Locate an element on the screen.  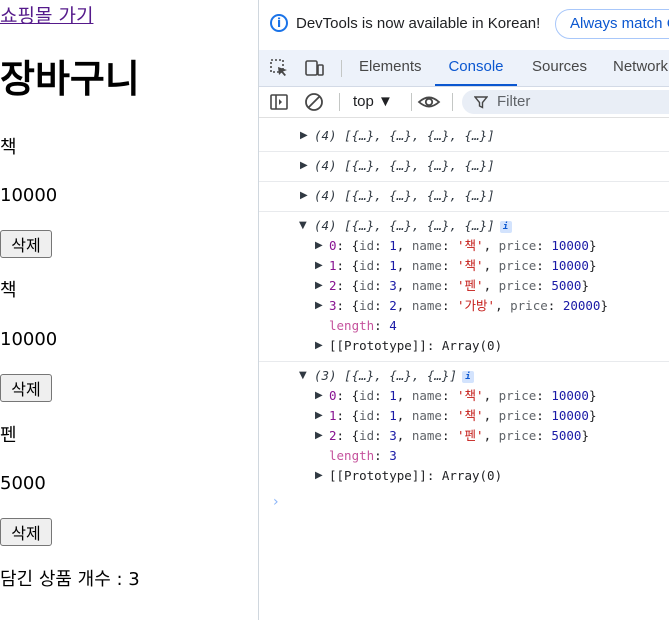
clear-console-icon is located at coordinates (314, 102).